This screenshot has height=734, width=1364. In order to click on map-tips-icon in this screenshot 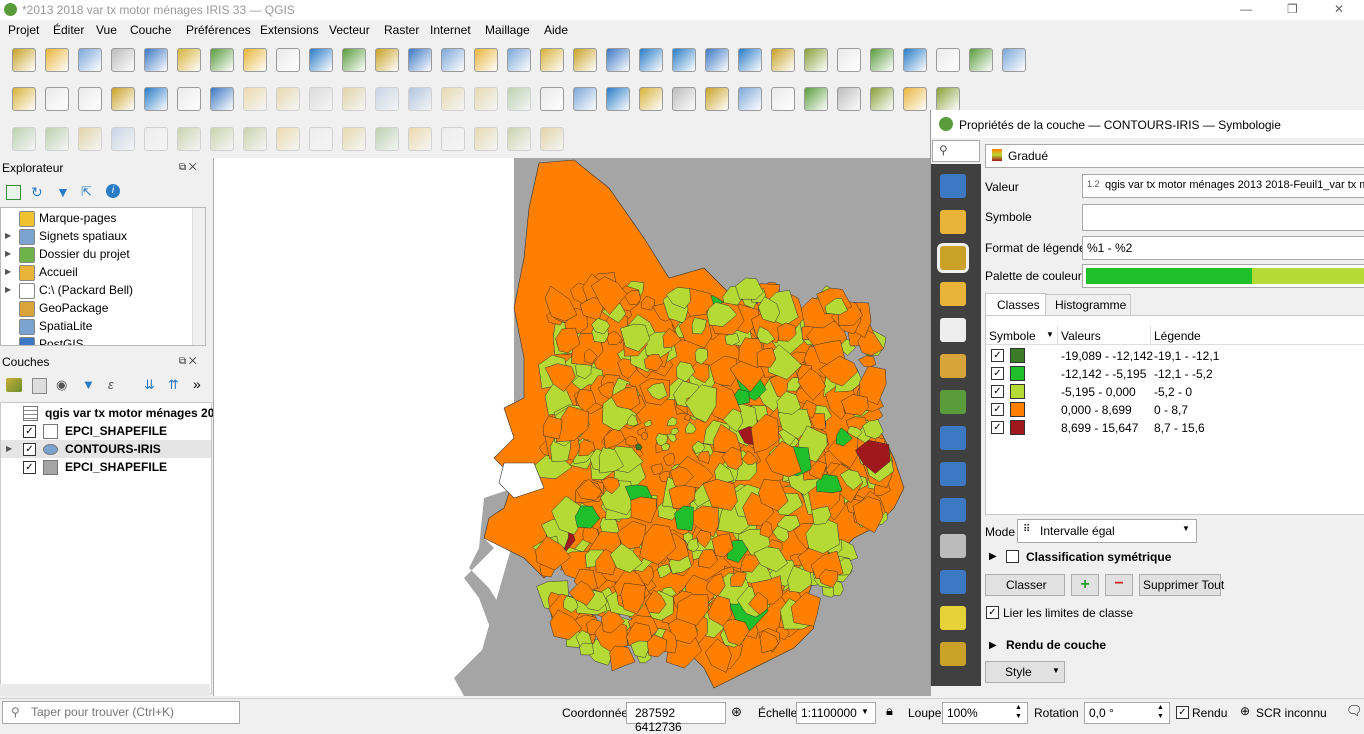, I will do `click(618, 60)`.